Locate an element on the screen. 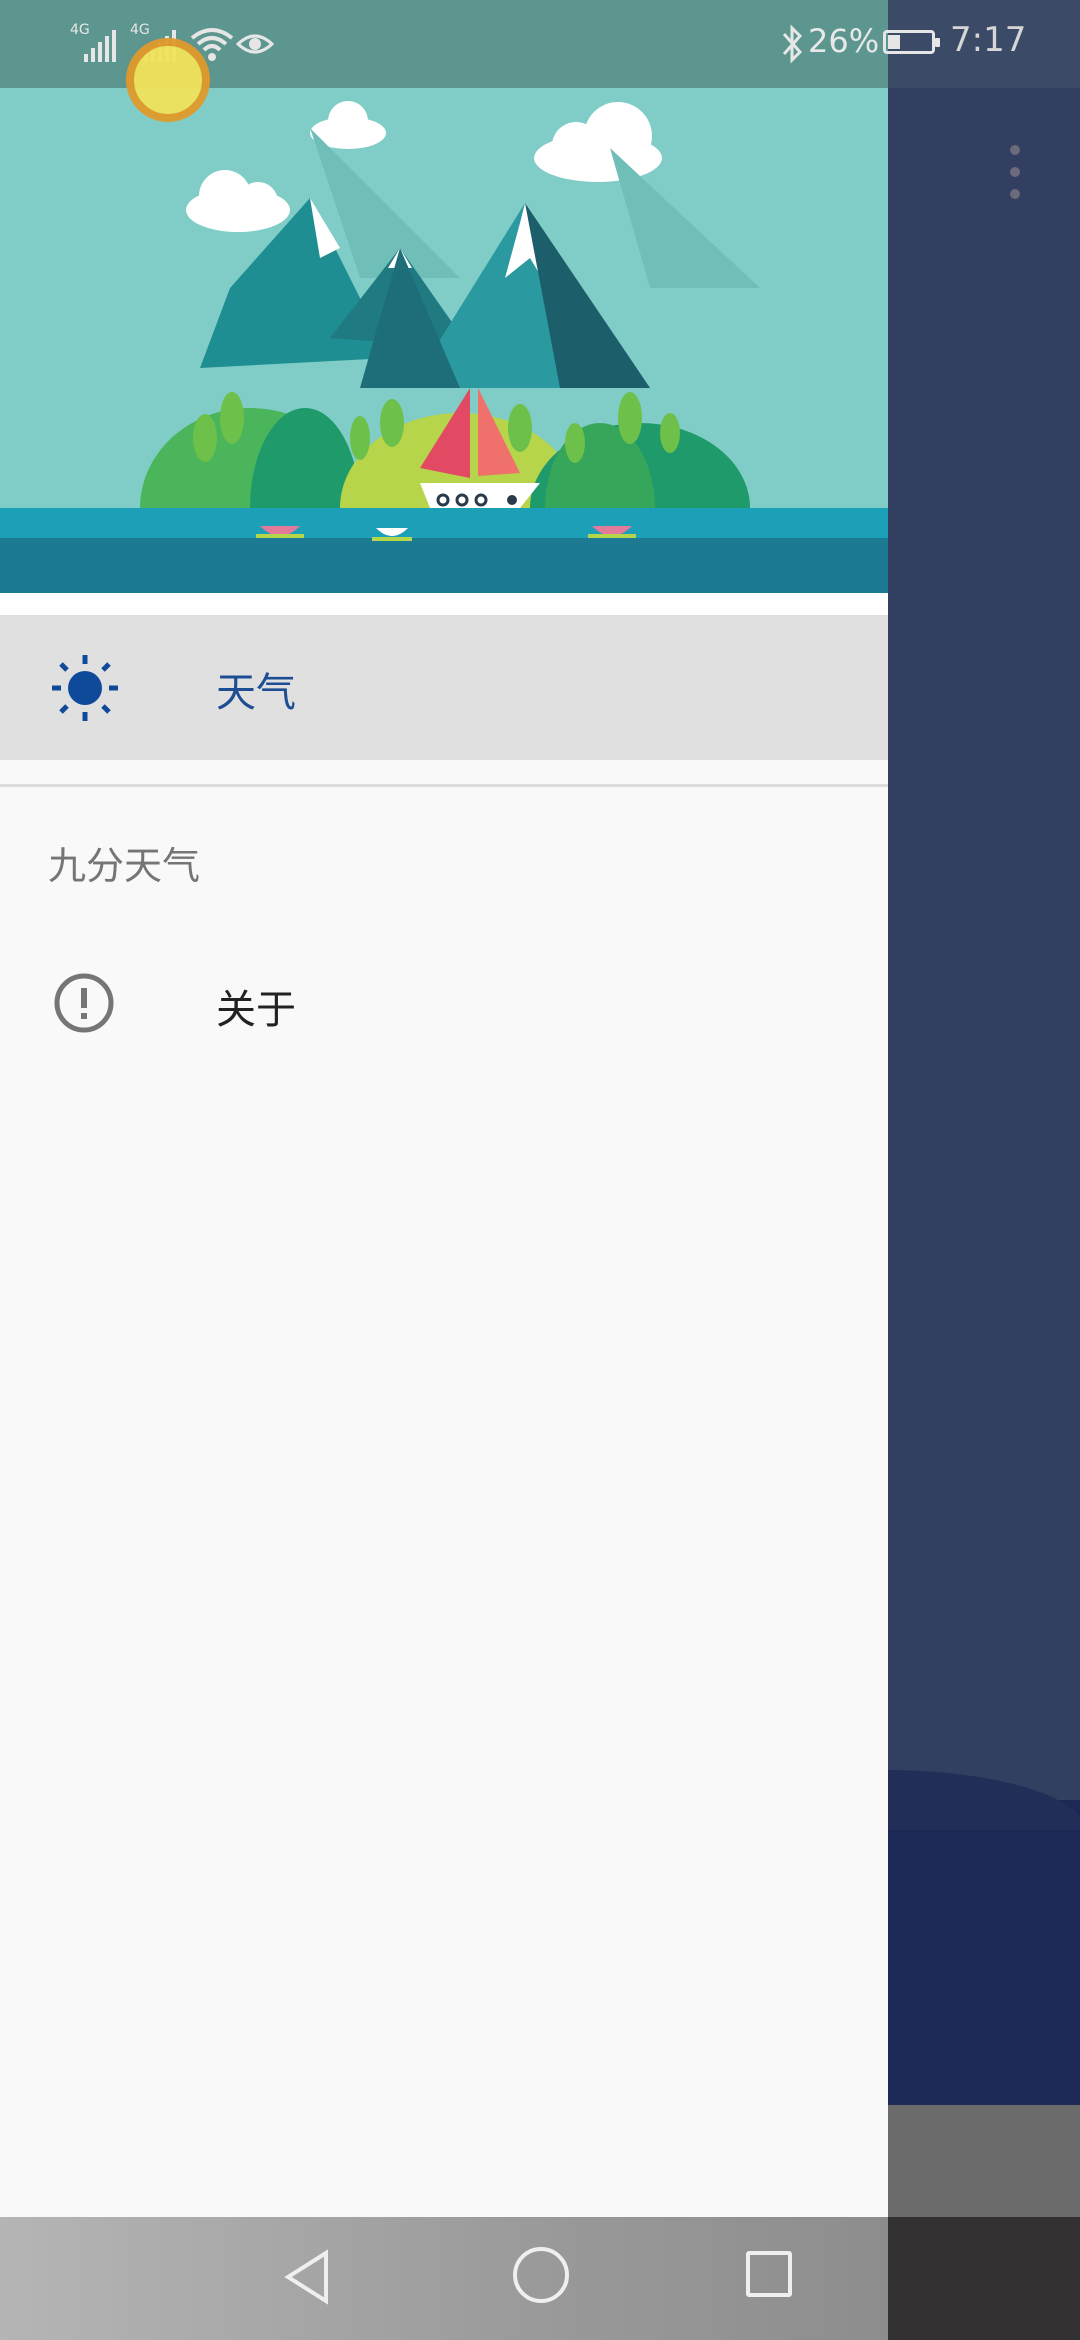 The image size is (1080, 2340). home-icon is located at coordinates (541, 2275).